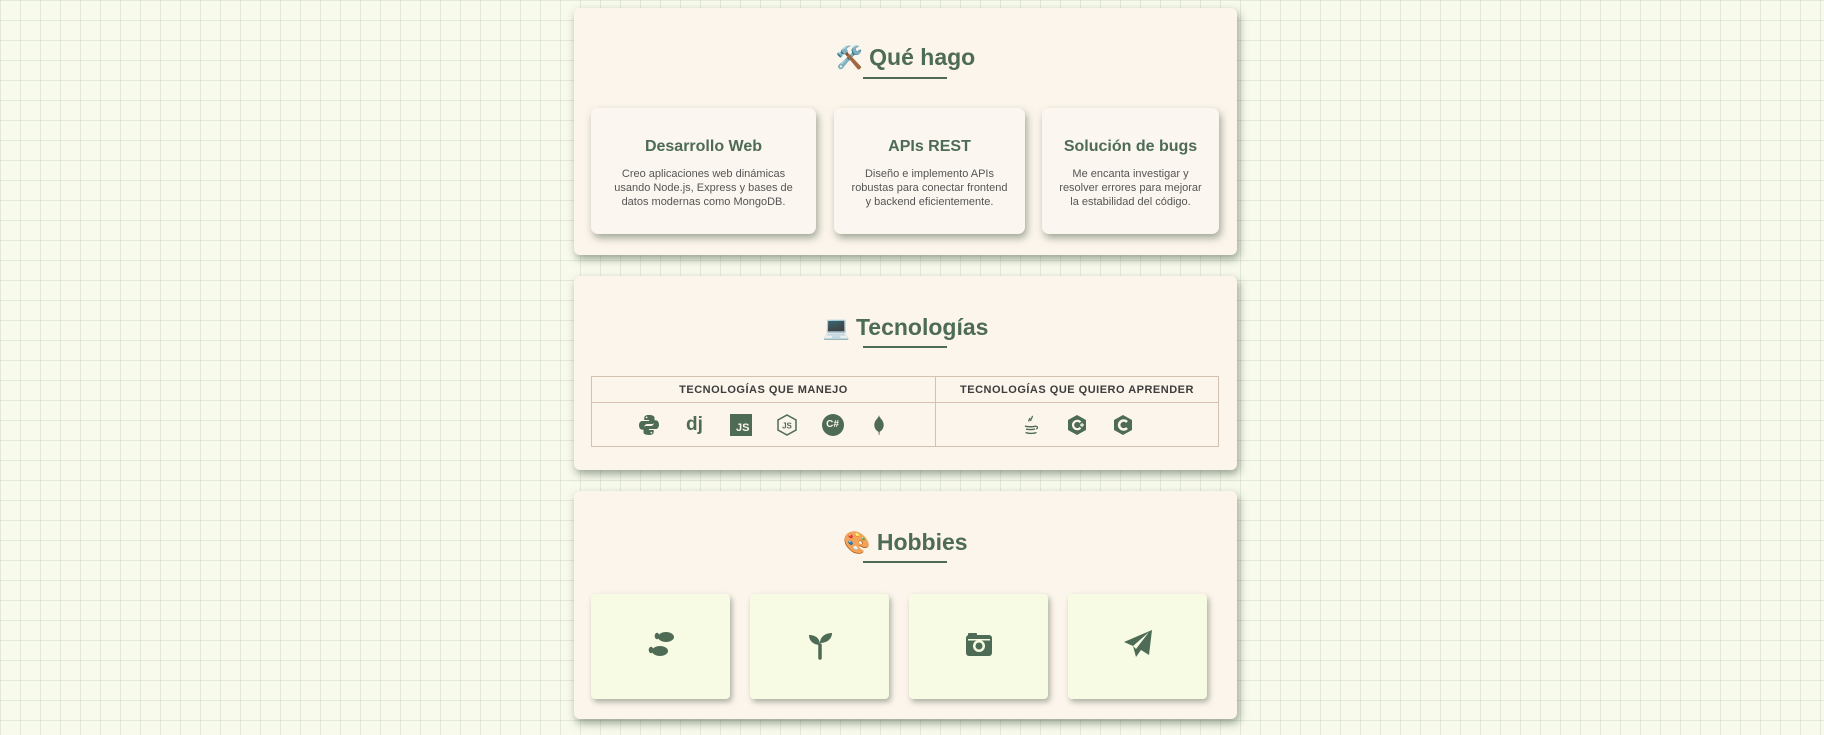  Describe the element at coordinates (922, 542) in the screenshot. I see `section-title-text: Hobbies` at that location.